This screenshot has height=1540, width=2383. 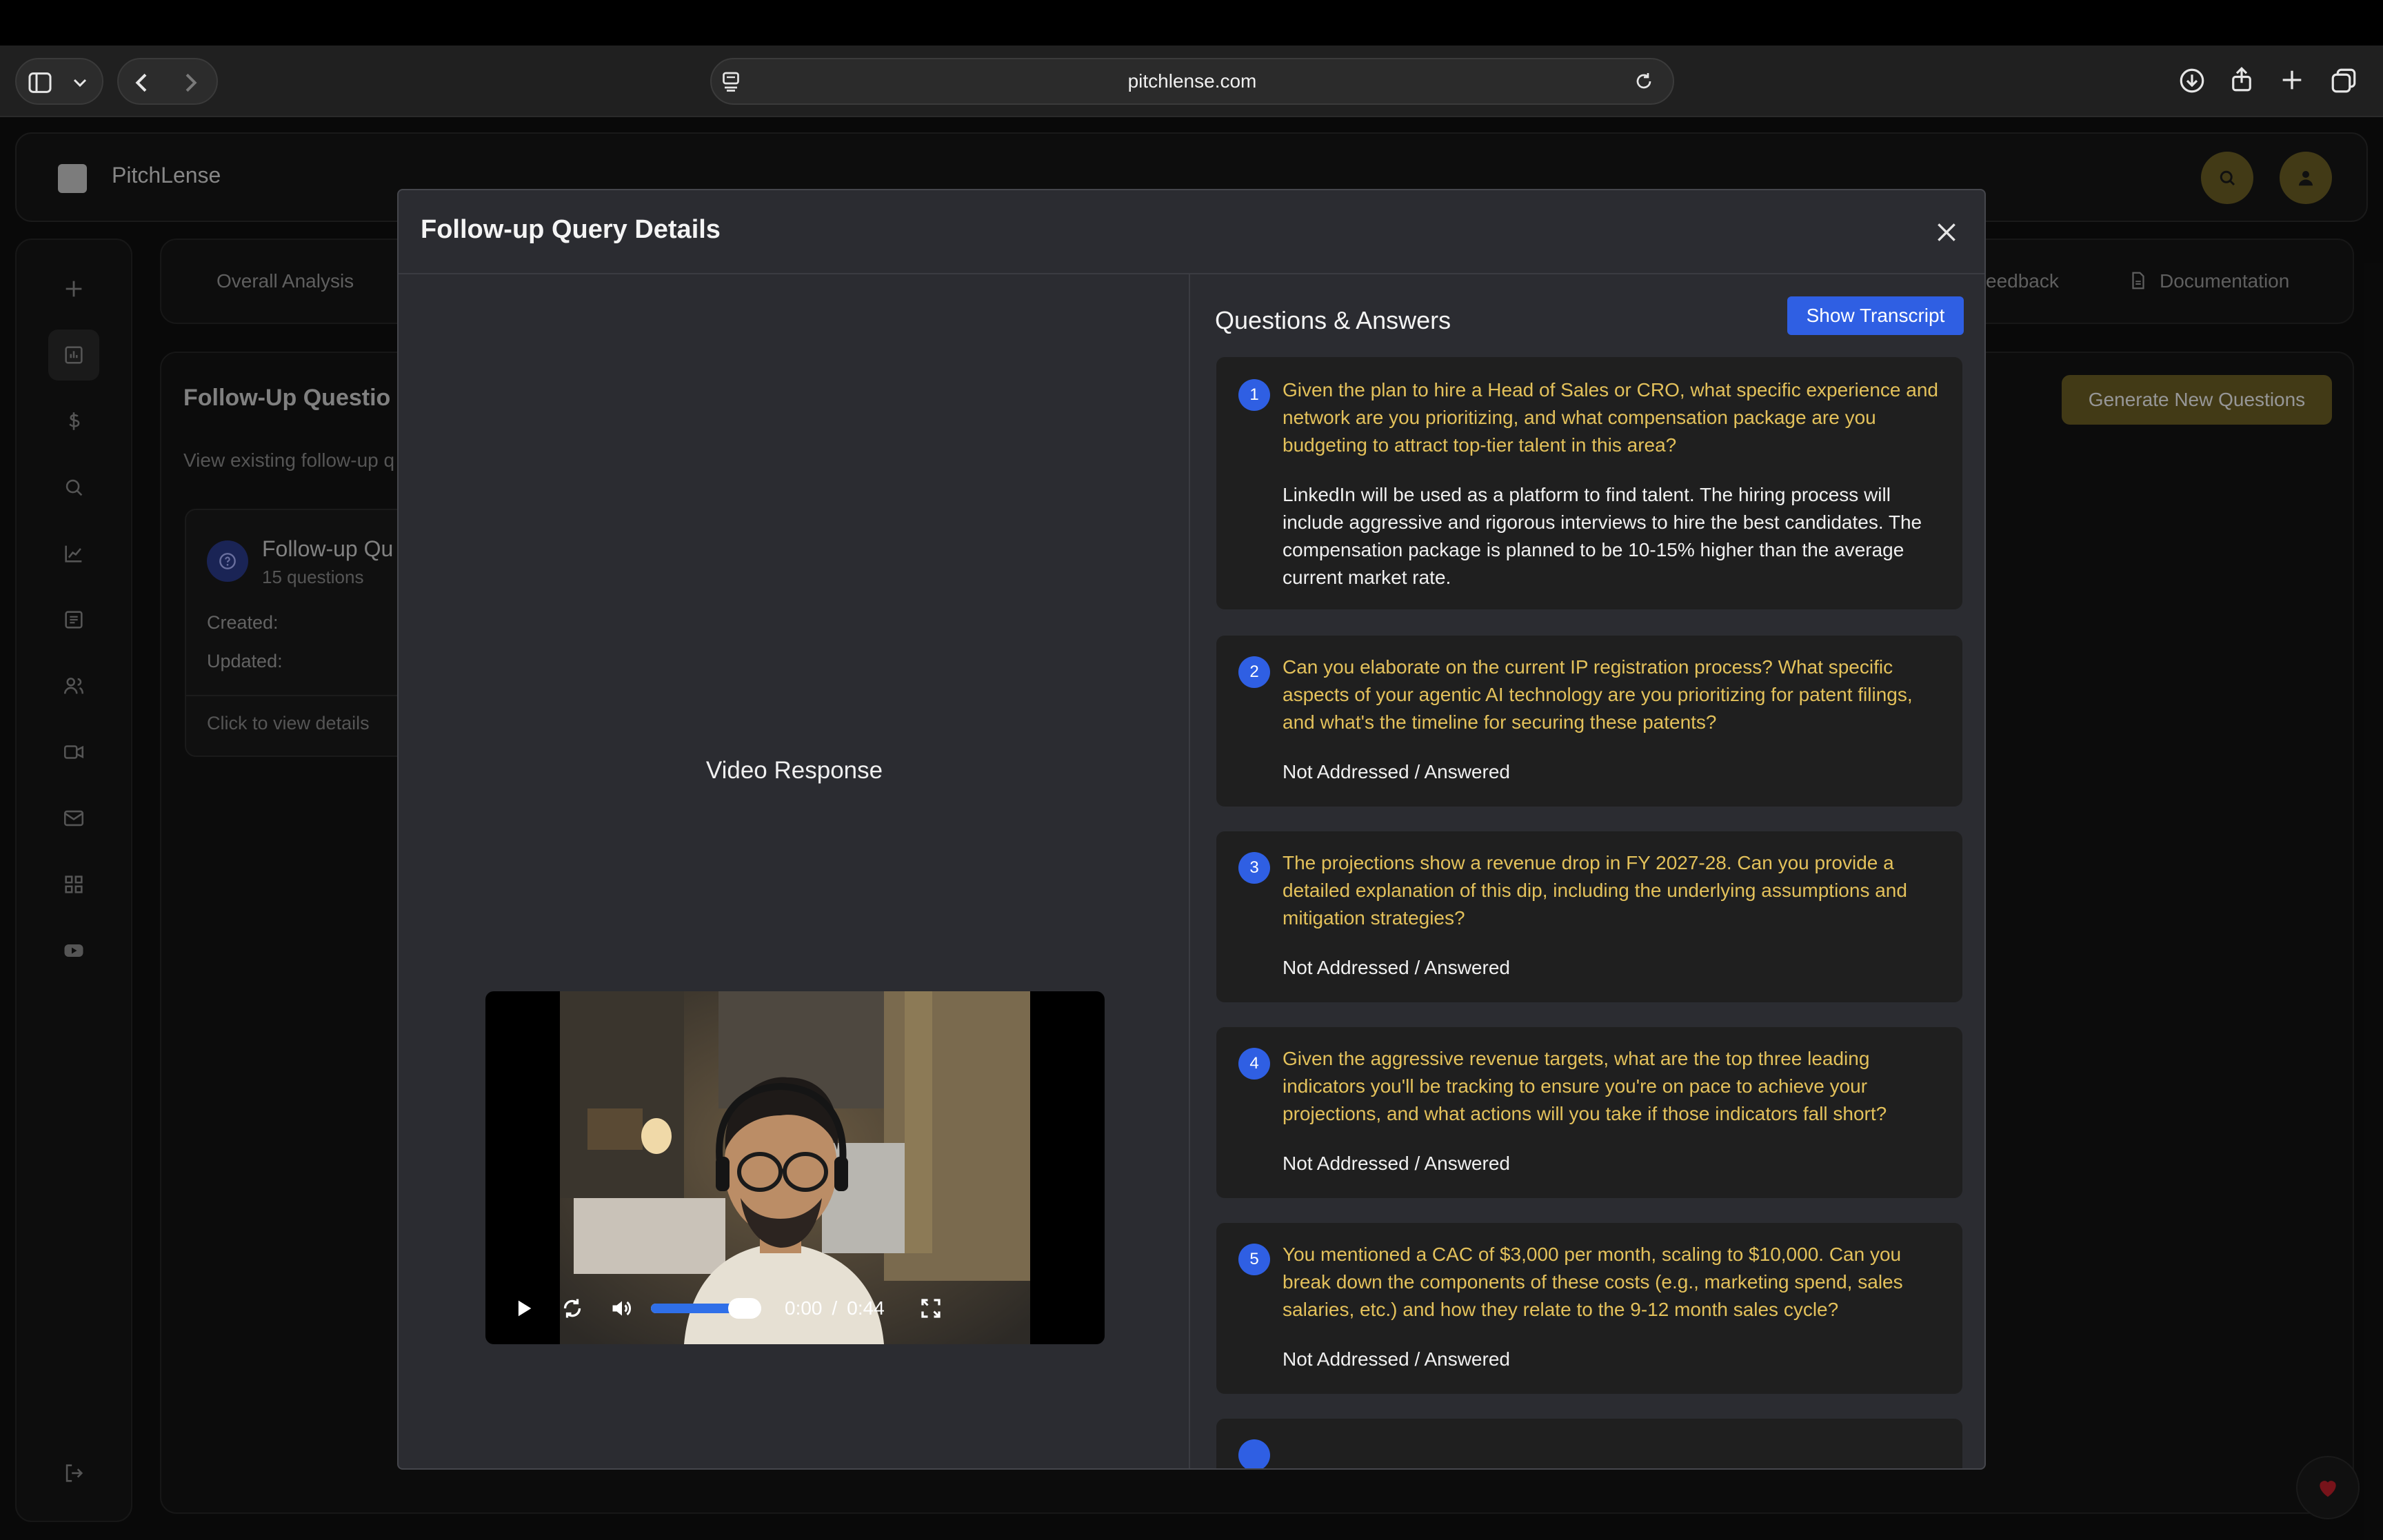 I want to click on play-button, so click(x=523, y=1309).